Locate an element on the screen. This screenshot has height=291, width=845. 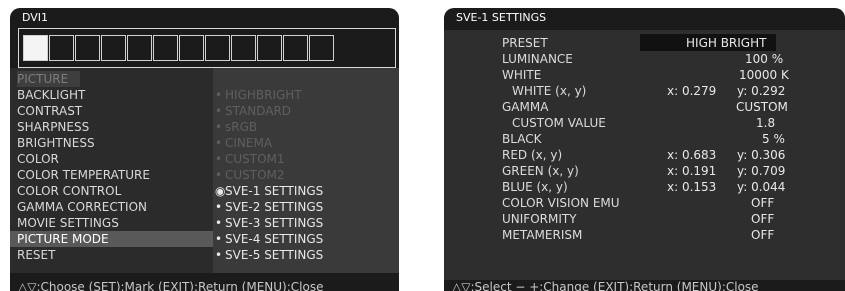
menu-item-brightness: BRIGHTNESS is located at coordinates (56, 143).